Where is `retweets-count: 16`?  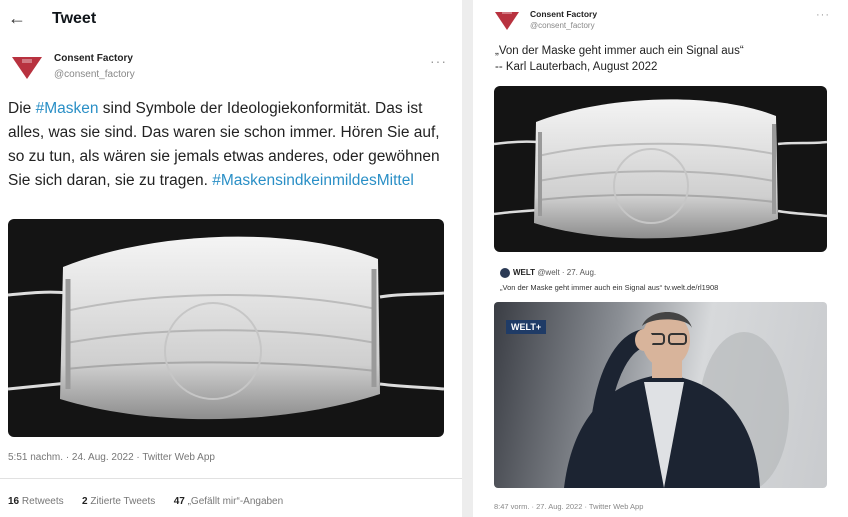
retweets-count: 16 is located at coordinates (14, 501).